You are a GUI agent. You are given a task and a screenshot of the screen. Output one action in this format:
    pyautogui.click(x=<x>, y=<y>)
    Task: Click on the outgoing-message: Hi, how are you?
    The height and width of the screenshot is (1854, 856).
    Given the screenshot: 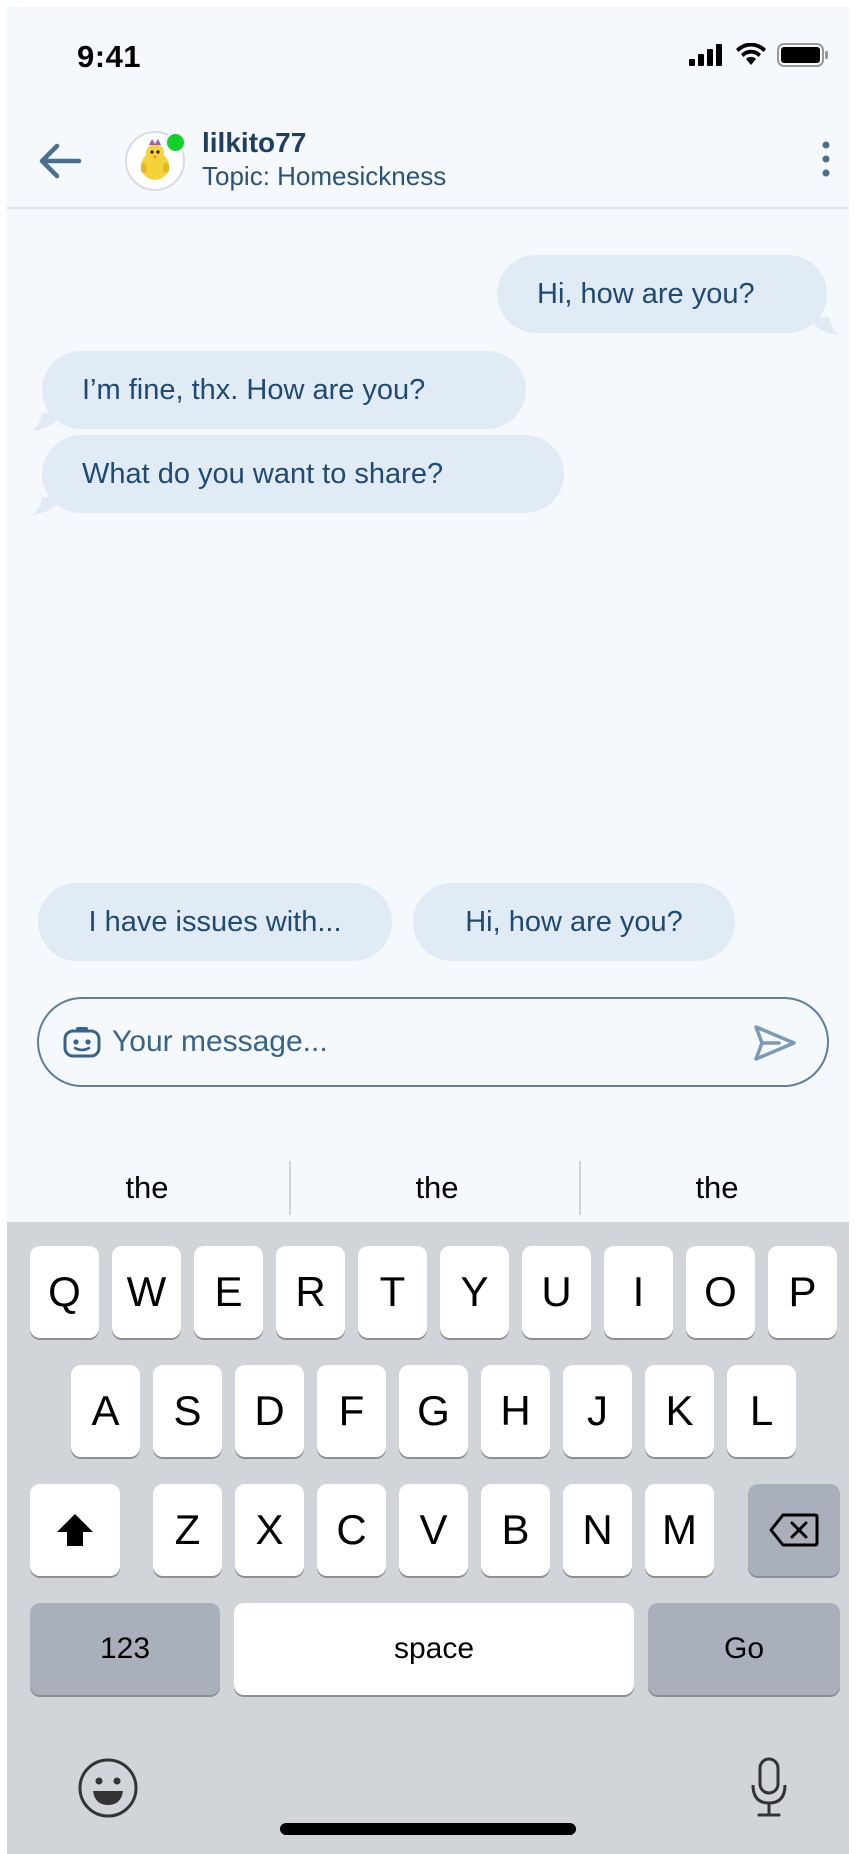 What is the action you would take?
    pyautogui.click(x=662, y=294)
    